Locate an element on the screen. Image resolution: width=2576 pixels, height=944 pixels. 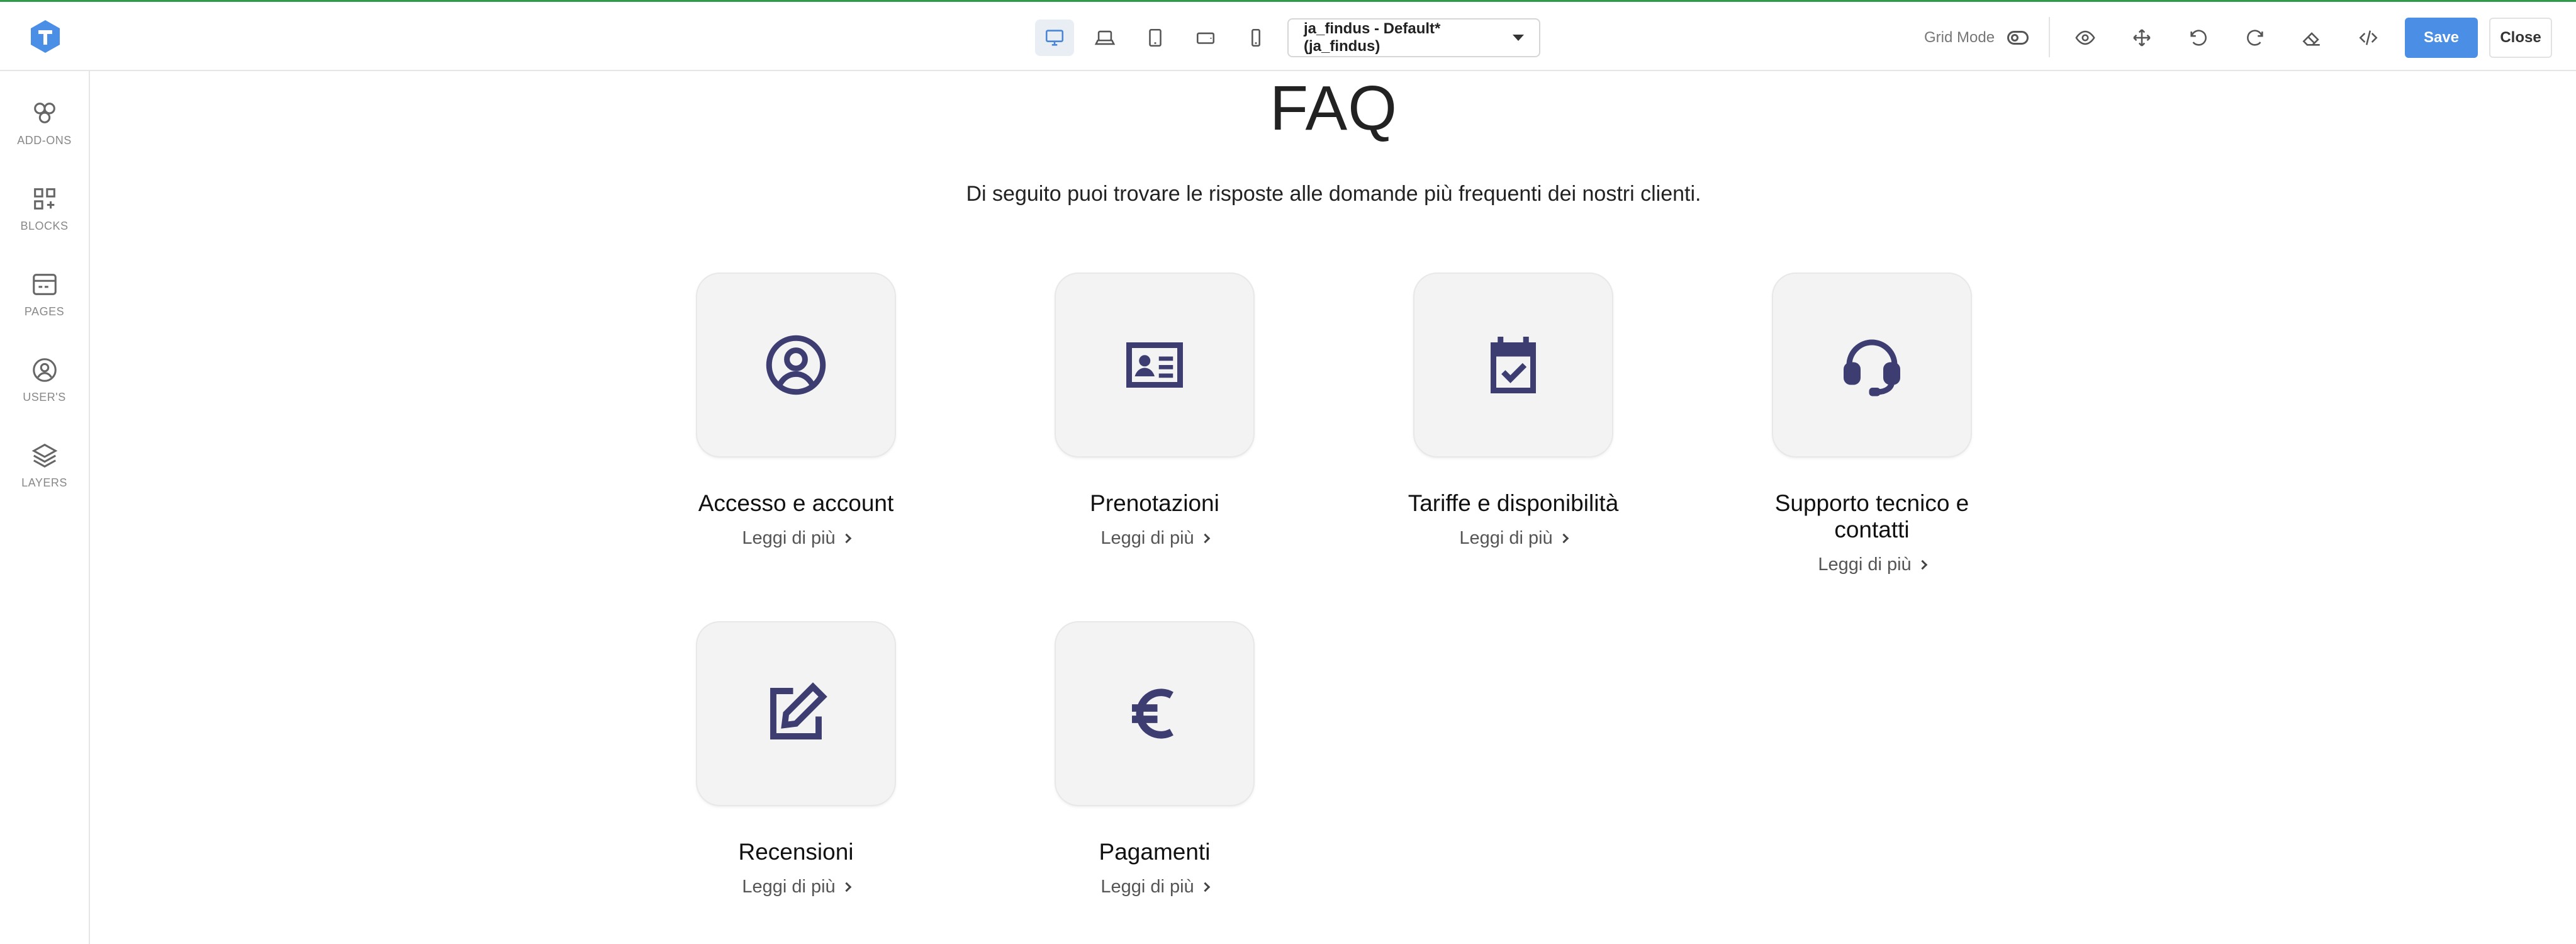
page-title: FAQ is located at coordinates (1333, 108).